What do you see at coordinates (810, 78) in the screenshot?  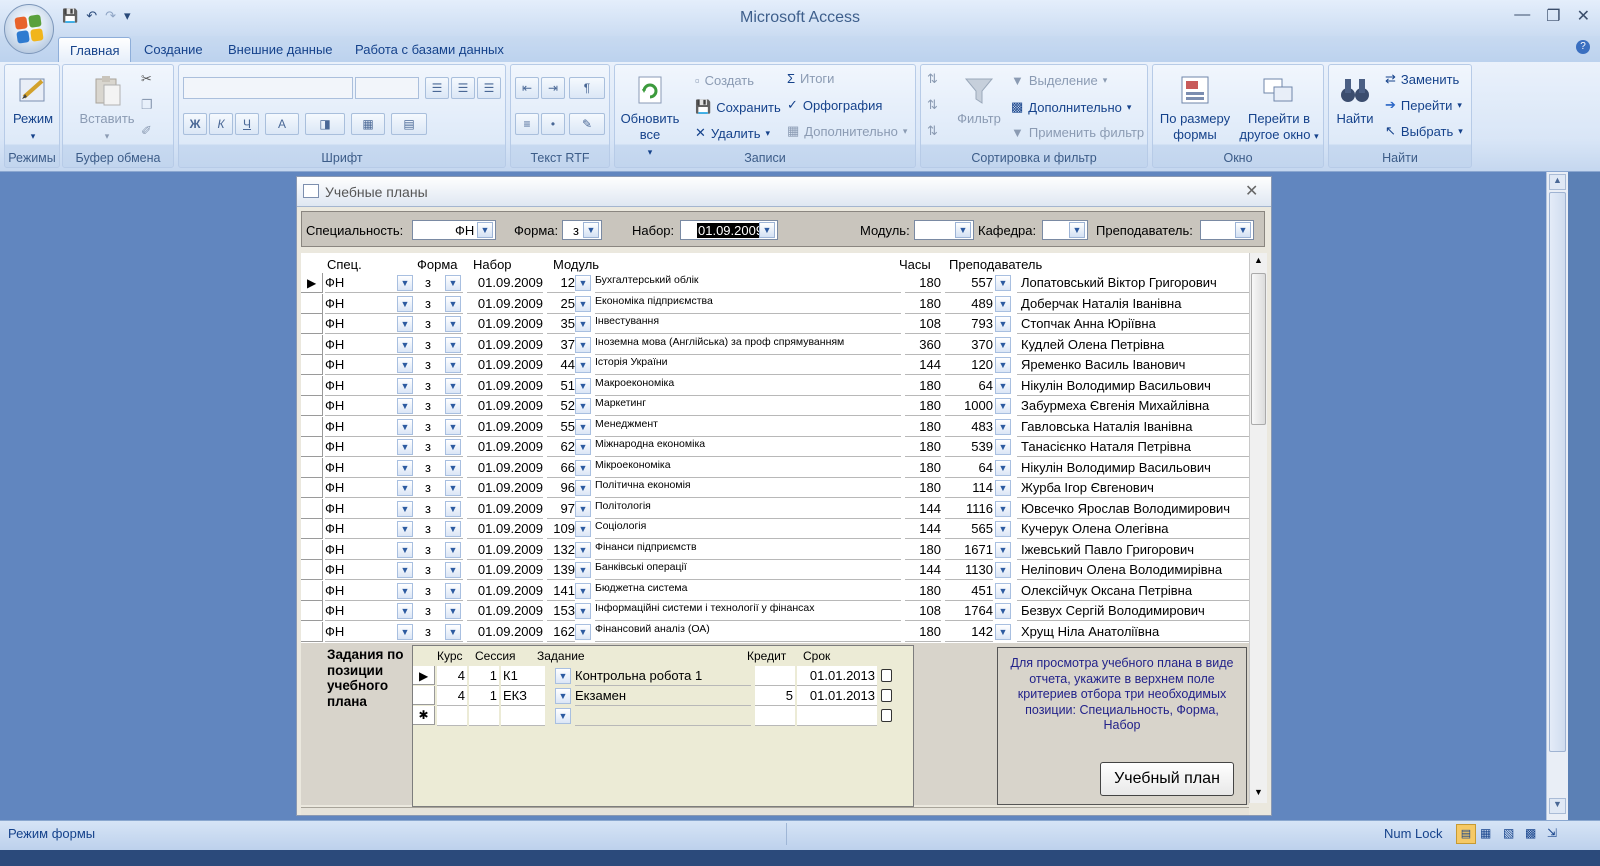 I see `totals-button: Σ Итоги` at bounding box center [810, 78].